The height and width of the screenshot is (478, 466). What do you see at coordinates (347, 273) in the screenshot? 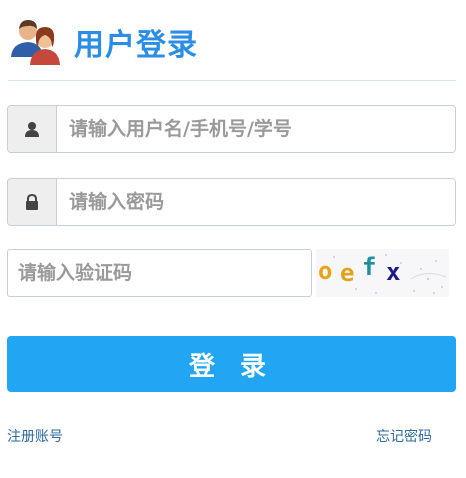
I see `captcha-char: e` at bounding box center [347, 273].